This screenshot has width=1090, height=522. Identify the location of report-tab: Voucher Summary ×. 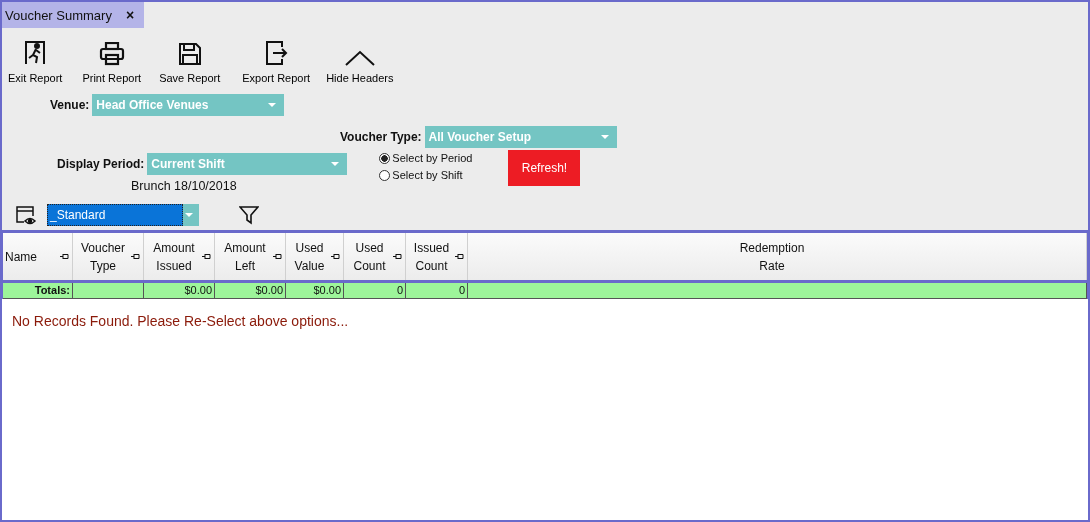
(73, 15).